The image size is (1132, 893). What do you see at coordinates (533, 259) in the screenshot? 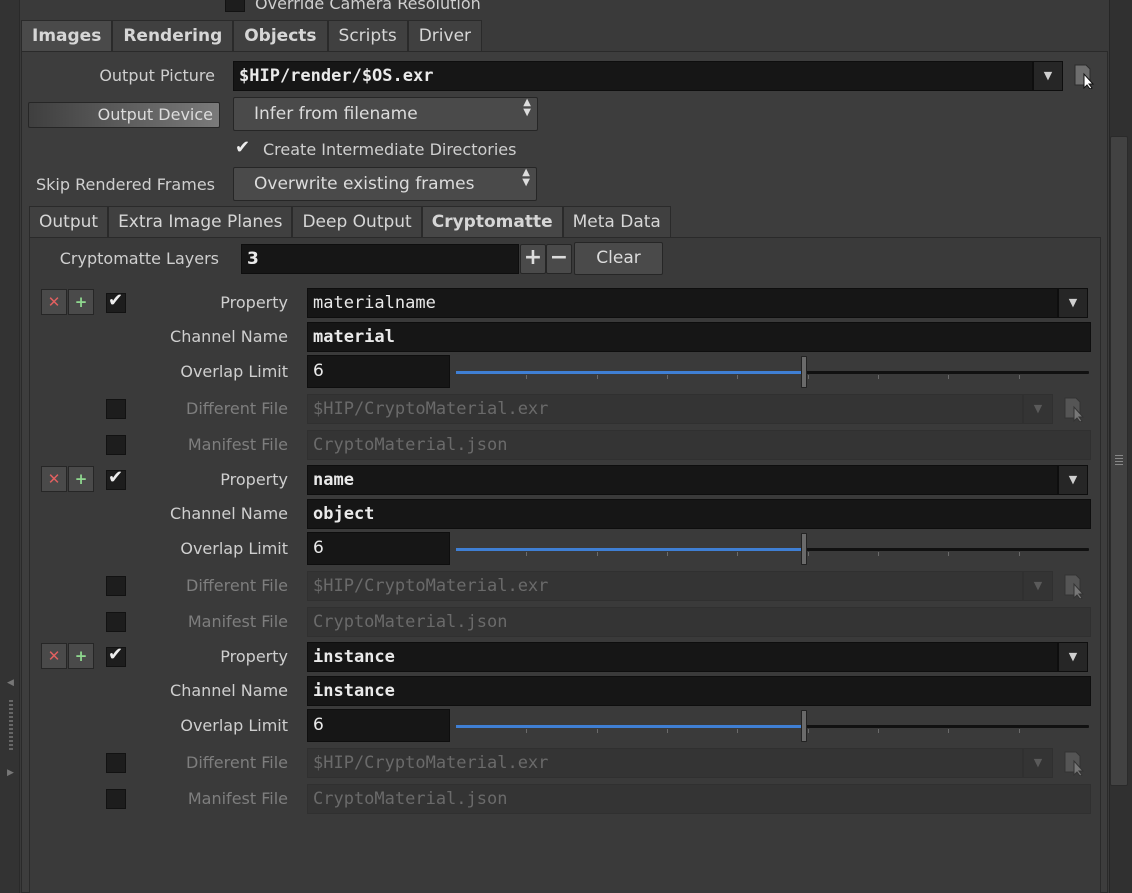
I see `add-layer-button: +` at bounding box center [533, 259].